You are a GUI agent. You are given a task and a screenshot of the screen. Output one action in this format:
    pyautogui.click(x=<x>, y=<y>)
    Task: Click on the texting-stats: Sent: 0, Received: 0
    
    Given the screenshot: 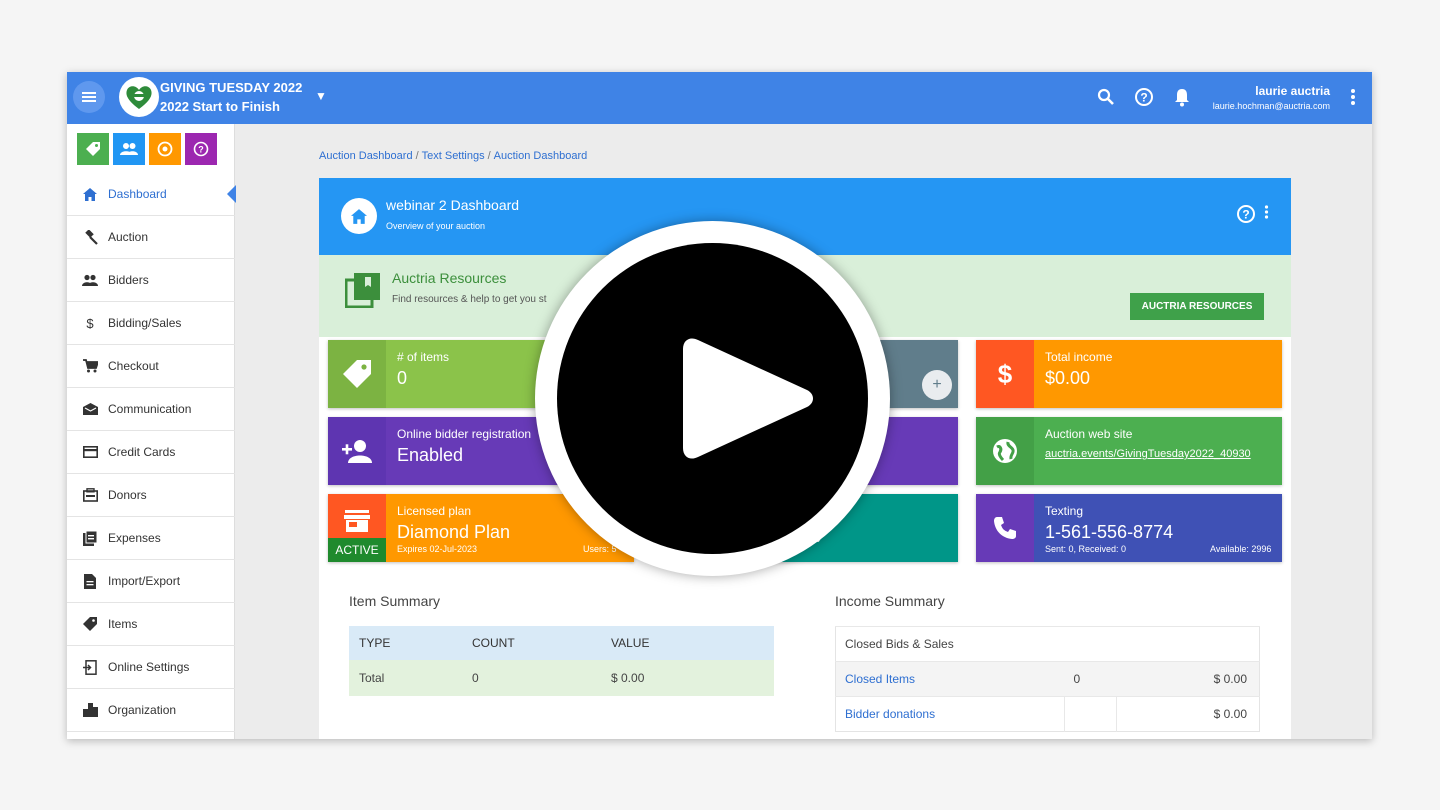 What is the action you would take?
    pyautogui.click(x=1086, y=549)
    